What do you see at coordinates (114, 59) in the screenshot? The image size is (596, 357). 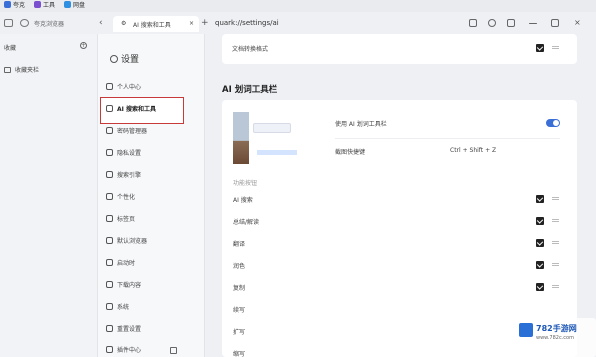 I see `gear-icon` at bounding box center [114, 59].